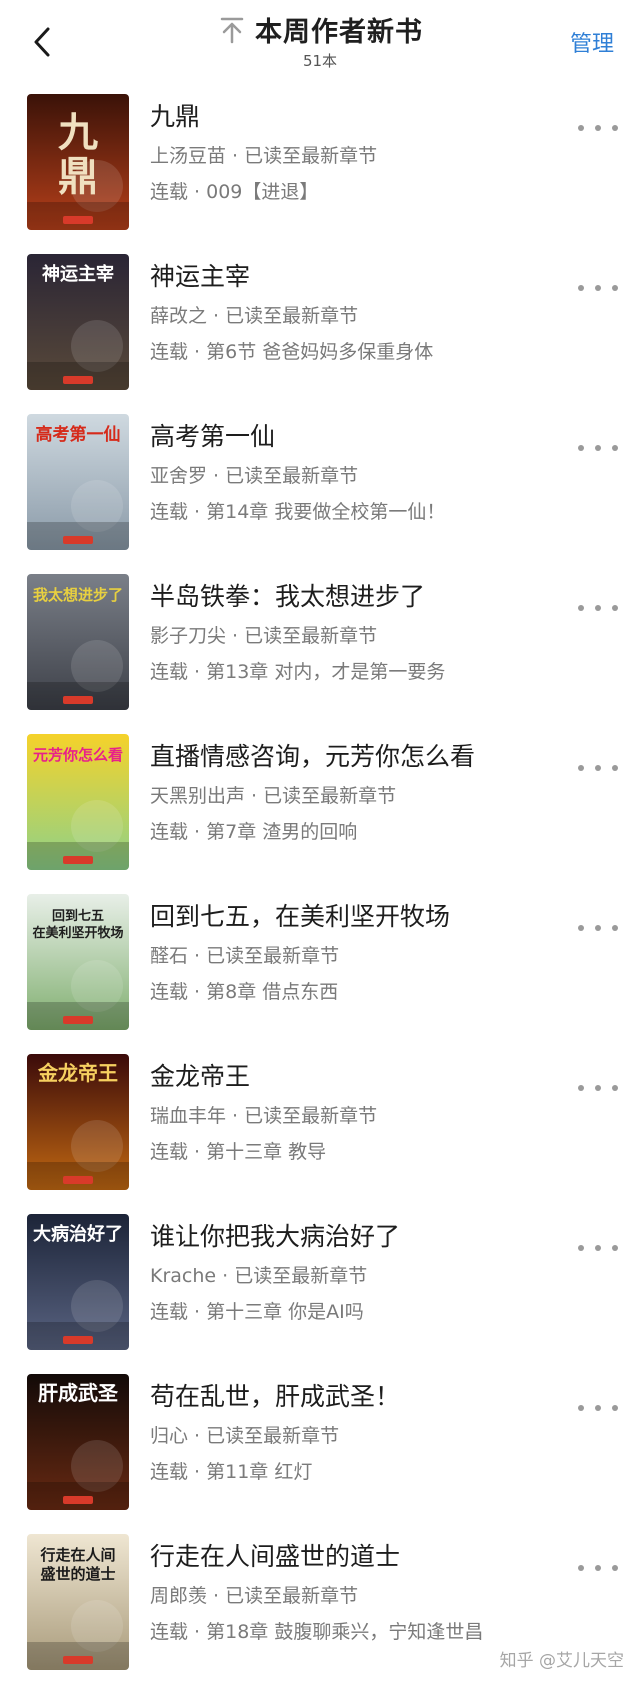  What do you see at coordinates (78, 916) in the screenshot?
I see `svg-text: 回到七五` at bounding box center [78, 916].